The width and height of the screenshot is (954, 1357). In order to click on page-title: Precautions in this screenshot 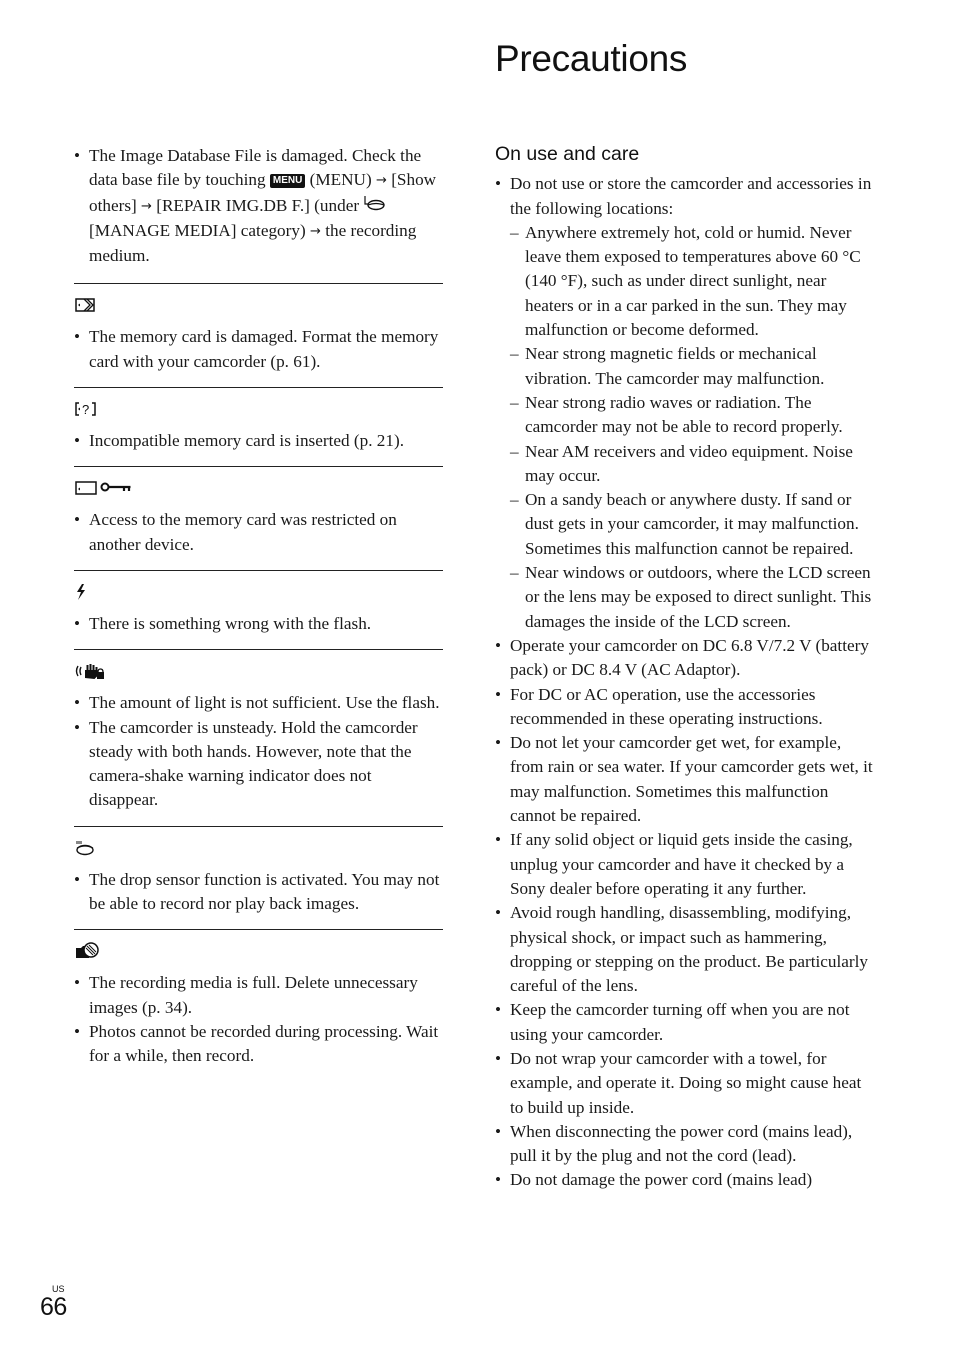, I will do `click(591, 58)`.